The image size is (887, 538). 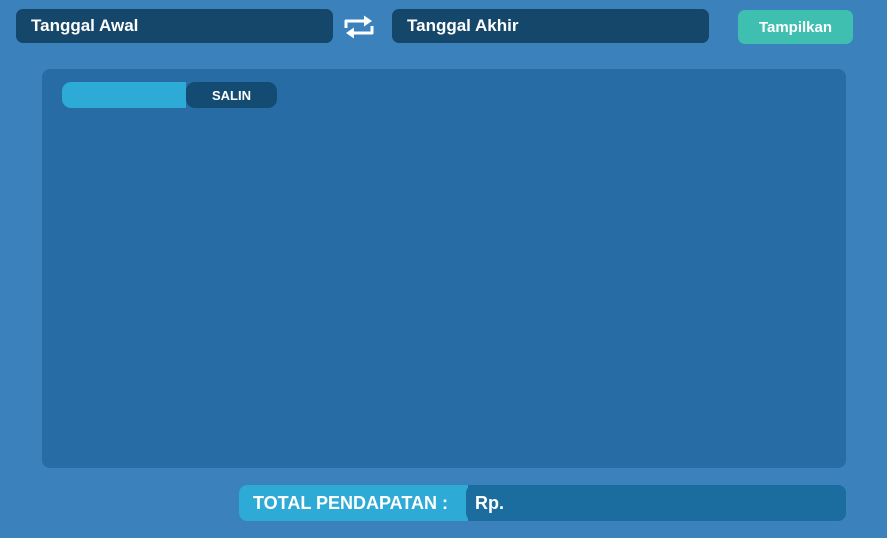 I want to click on show-button: Tampilkan, so click(x=795, y=27).